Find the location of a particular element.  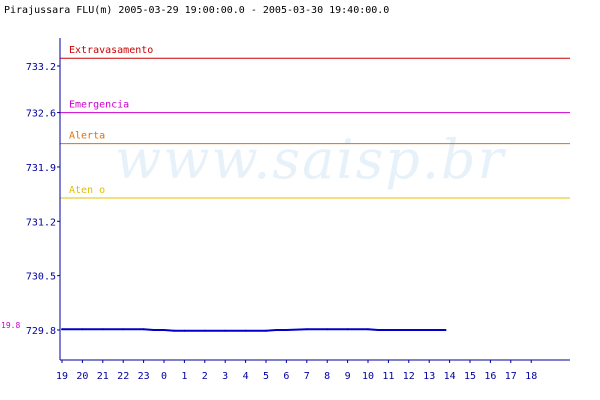

x-tick-label-10: 5 is located at coordinates (266, 376).